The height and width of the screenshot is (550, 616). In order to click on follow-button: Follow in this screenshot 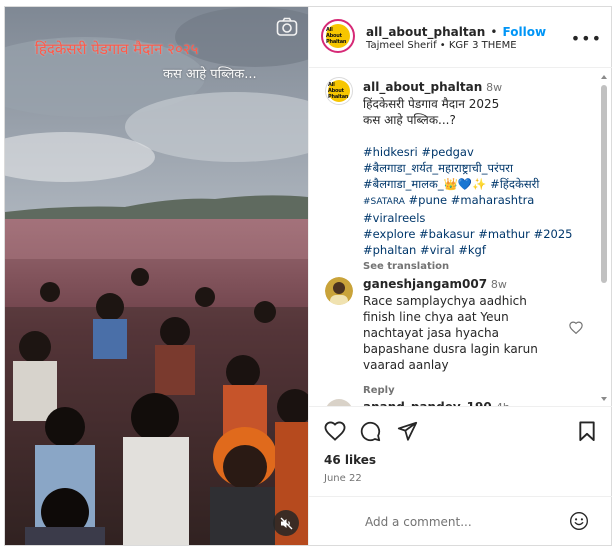, I will do `click(525, 32)`.